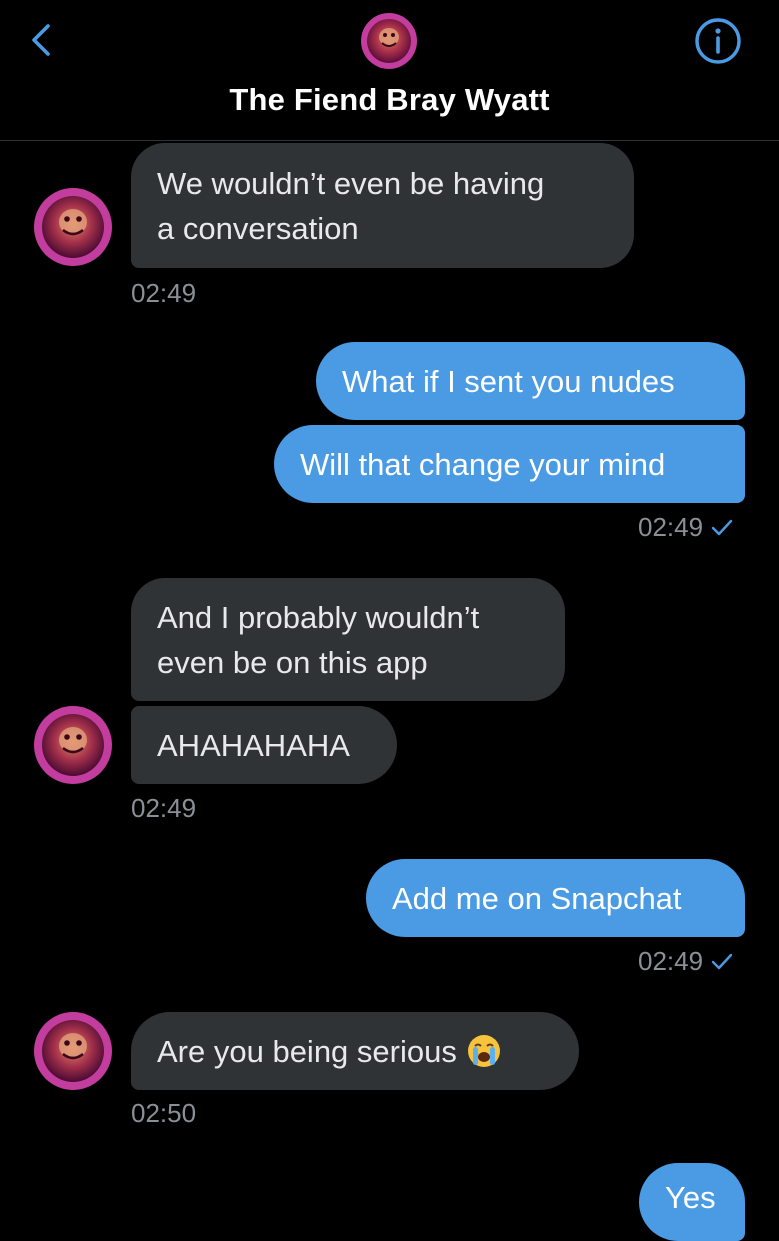  I want to click on message-text: AHAHAHAHA, so click(253, 745).